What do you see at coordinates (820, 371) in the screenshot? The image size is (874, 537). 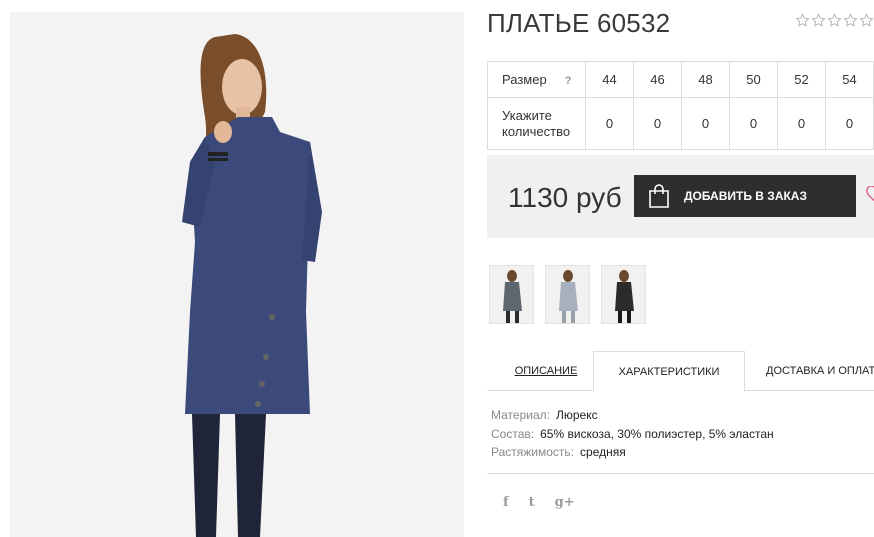 I see `tab-delivery-payment: ДОСТАВКА И ОПЛАТА` at bounding box center [820, 371].